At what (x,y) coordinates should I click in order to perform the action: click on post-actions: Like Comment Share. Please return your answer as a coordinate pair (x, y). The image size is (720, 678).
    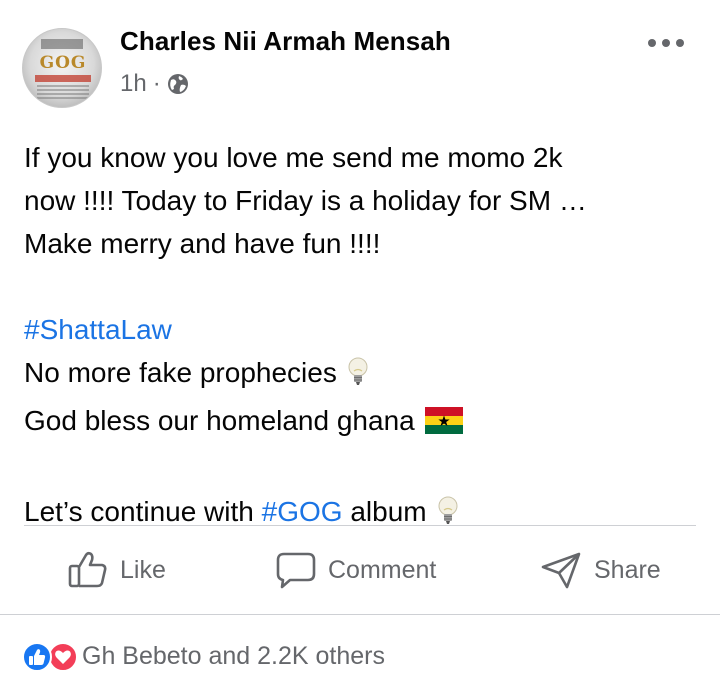
    Looking at the image, I should click on (360, 570).